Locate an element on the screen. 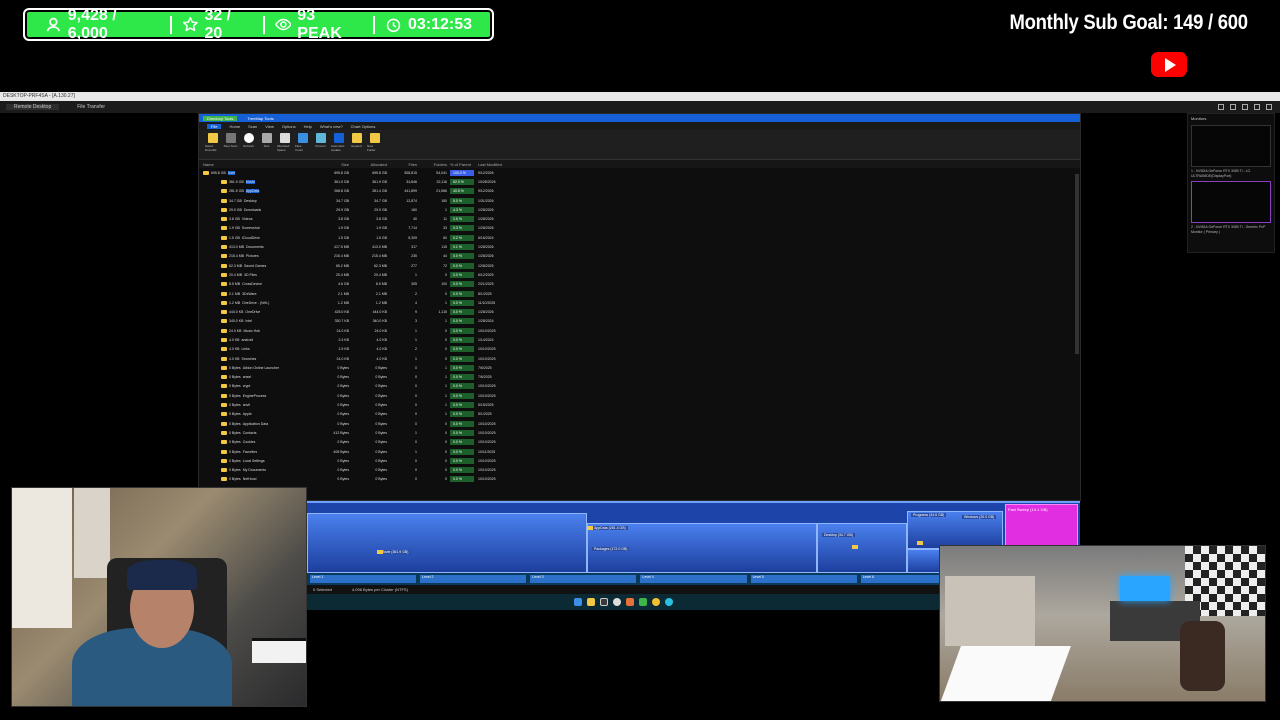 Image resolution: width=1280 pixels, height=720 pixels. col-name: Name is located at coordinates (261, 164).